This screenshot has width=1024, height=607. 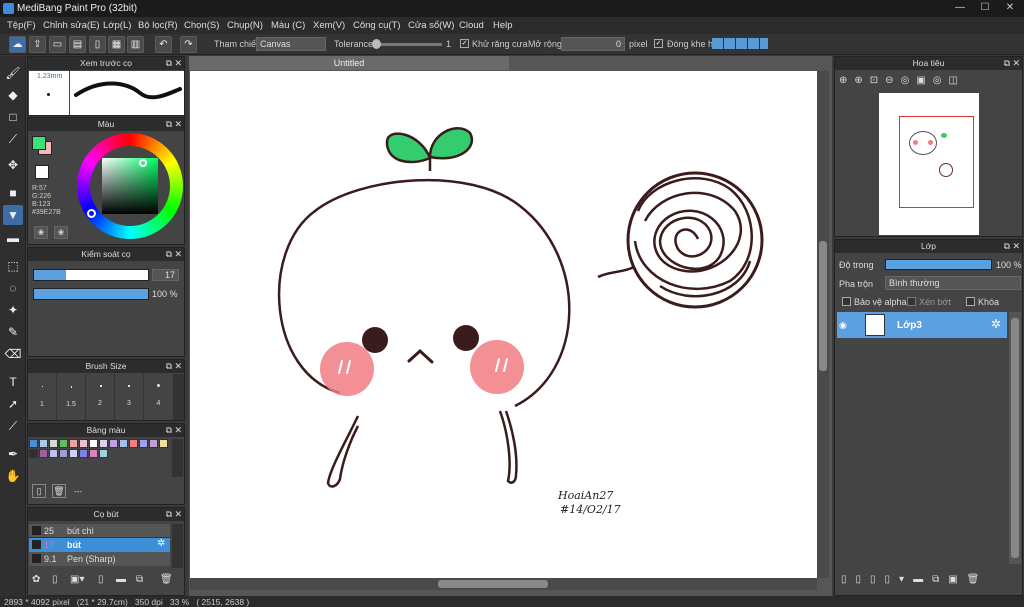 What do you see at coordinates (13, 288) in the screenshot?
I see `lasso-icon: ◌` at bounding box center [13, 288].